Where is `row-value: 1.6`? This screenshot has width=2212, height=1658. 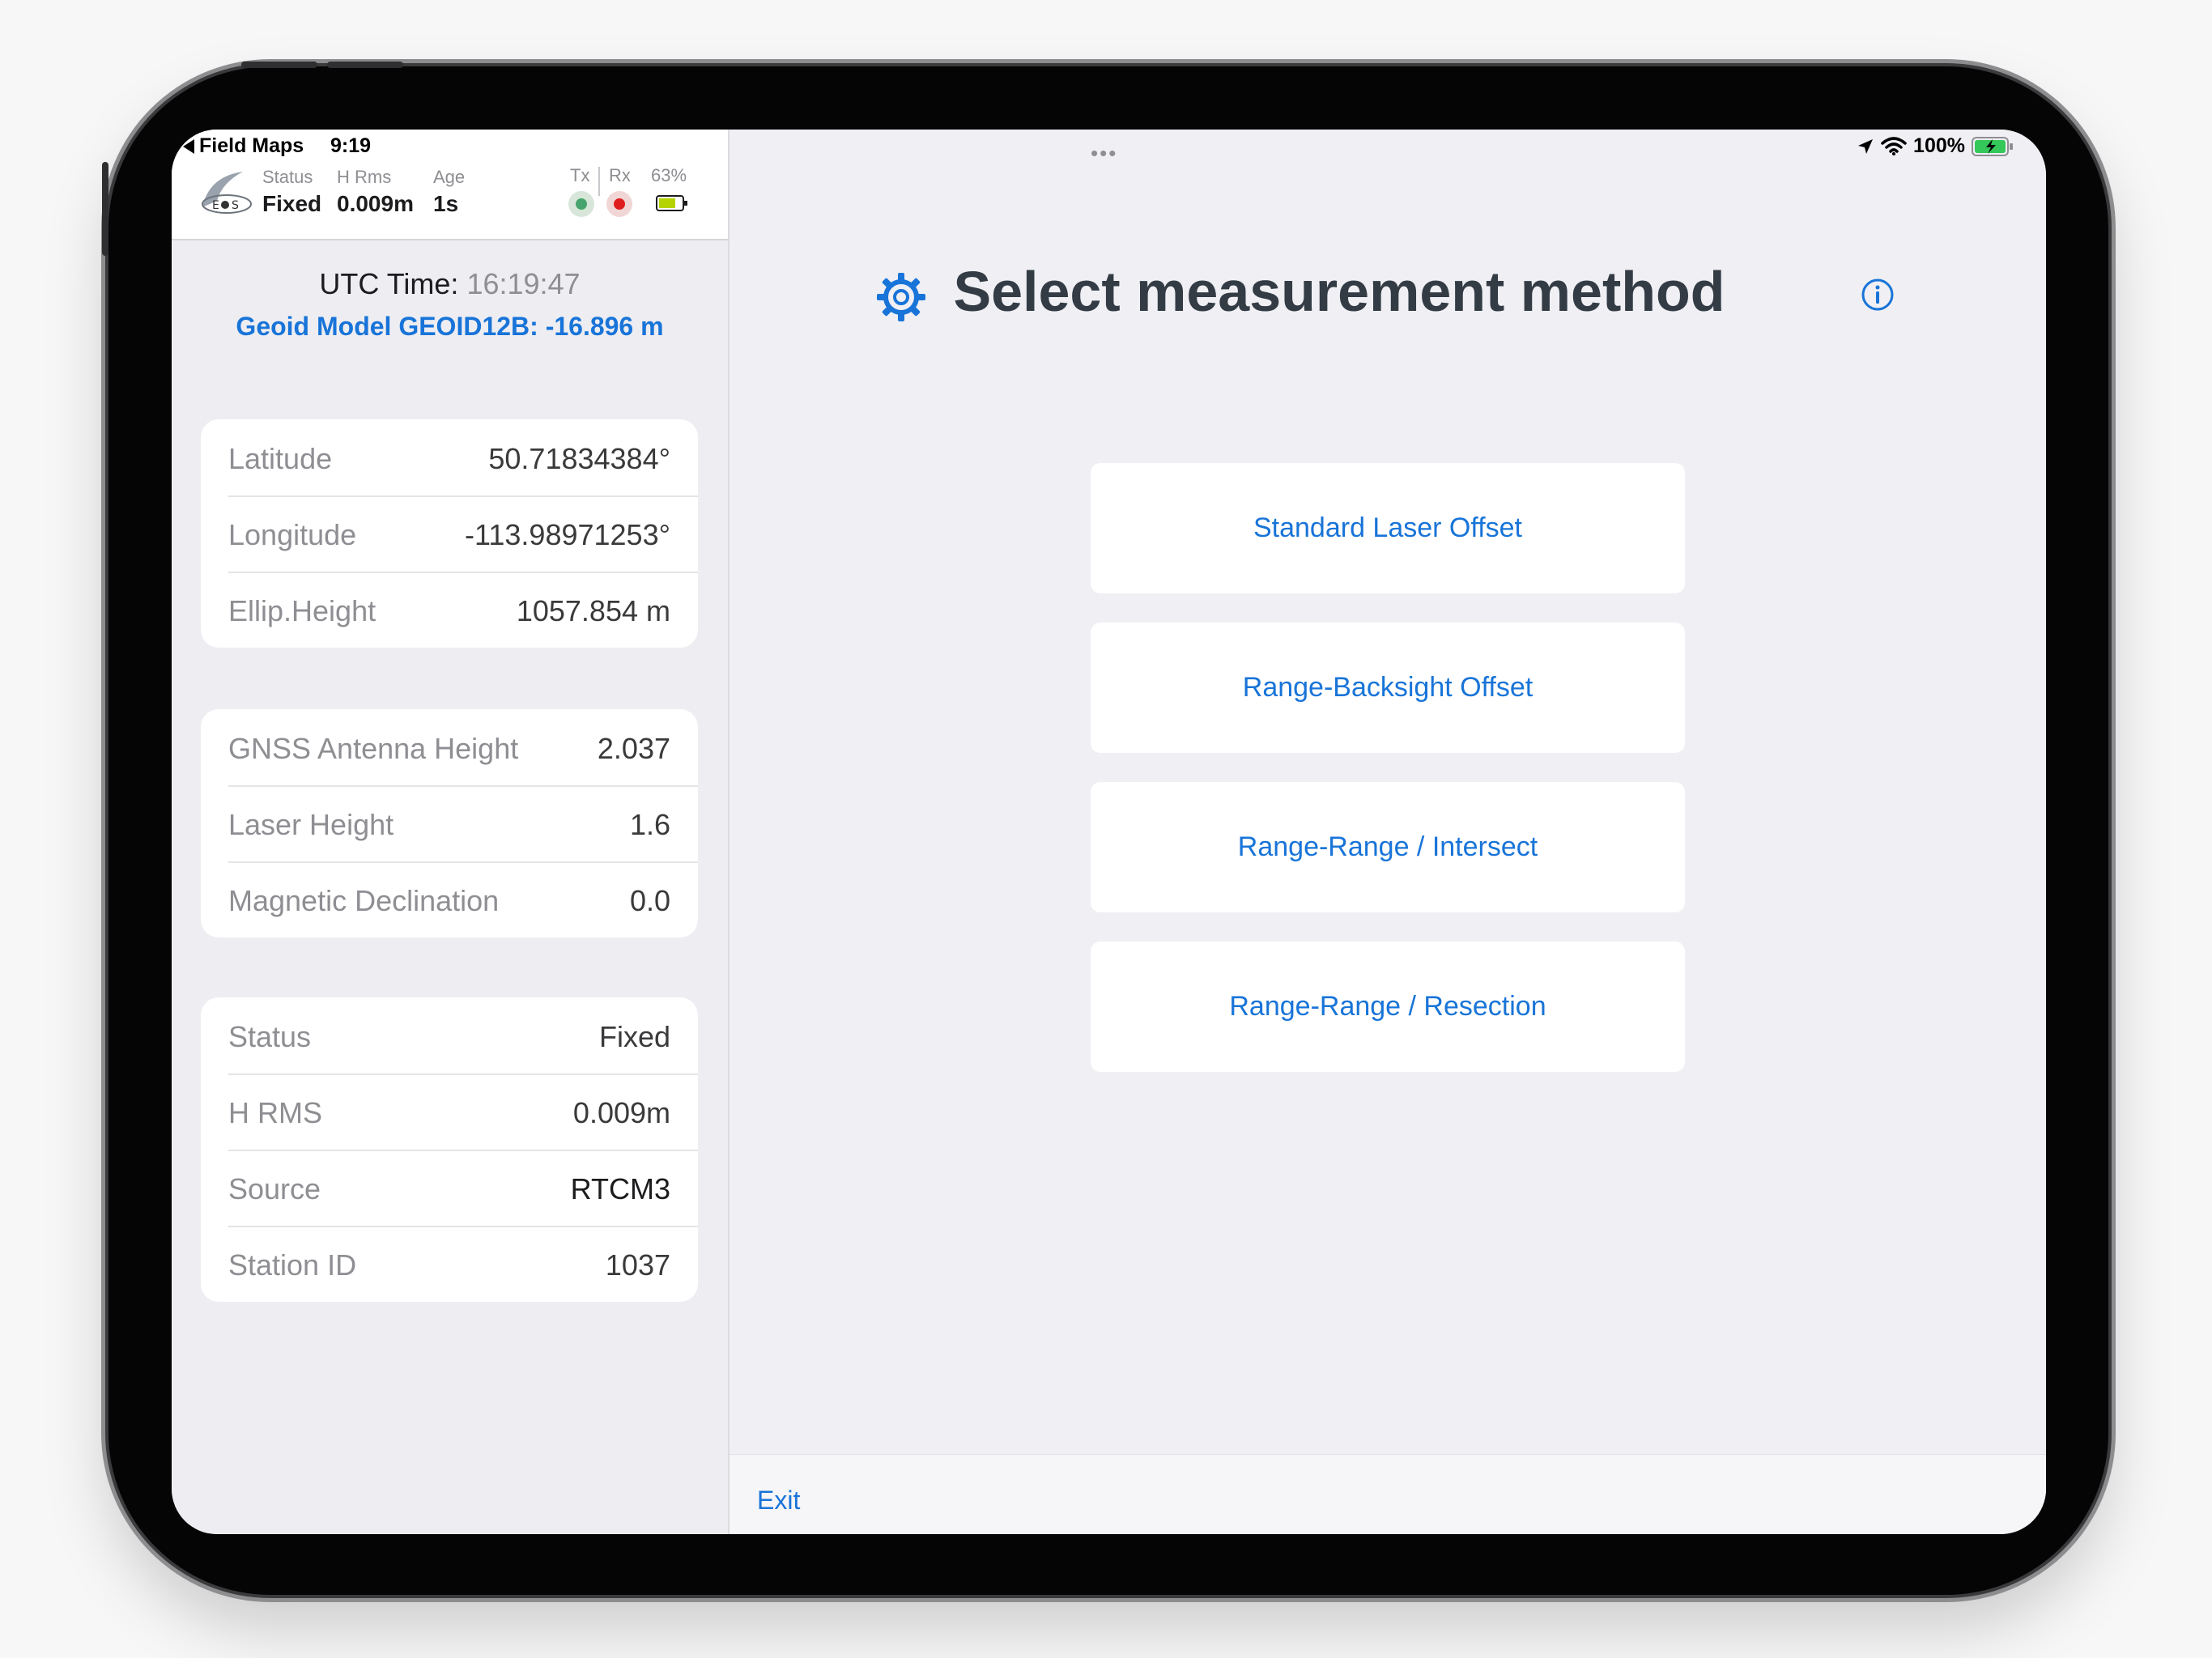
row-value: 1.6 is located at coordinates (649, 824).